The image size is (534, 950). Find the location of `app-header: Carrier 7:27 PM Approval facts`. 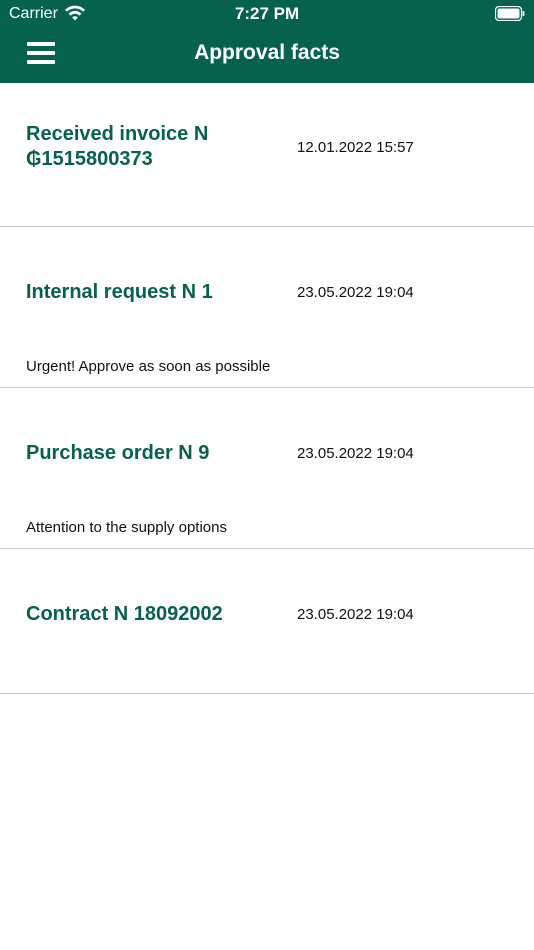

app-header: Carrier 7:27 PM Approval facts is located at coordinates (267, 41).